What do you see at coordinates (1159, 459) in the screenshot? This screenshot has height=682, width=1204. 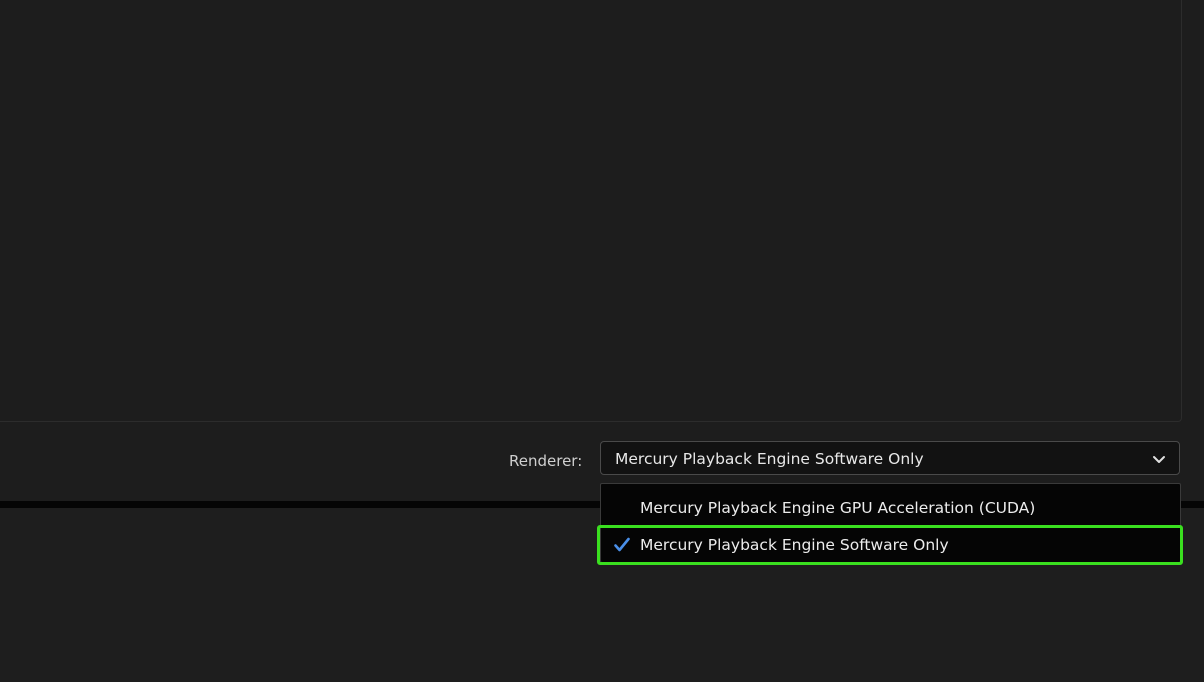 I see `chevron-down-icon` at bounding box center [1159, 459].